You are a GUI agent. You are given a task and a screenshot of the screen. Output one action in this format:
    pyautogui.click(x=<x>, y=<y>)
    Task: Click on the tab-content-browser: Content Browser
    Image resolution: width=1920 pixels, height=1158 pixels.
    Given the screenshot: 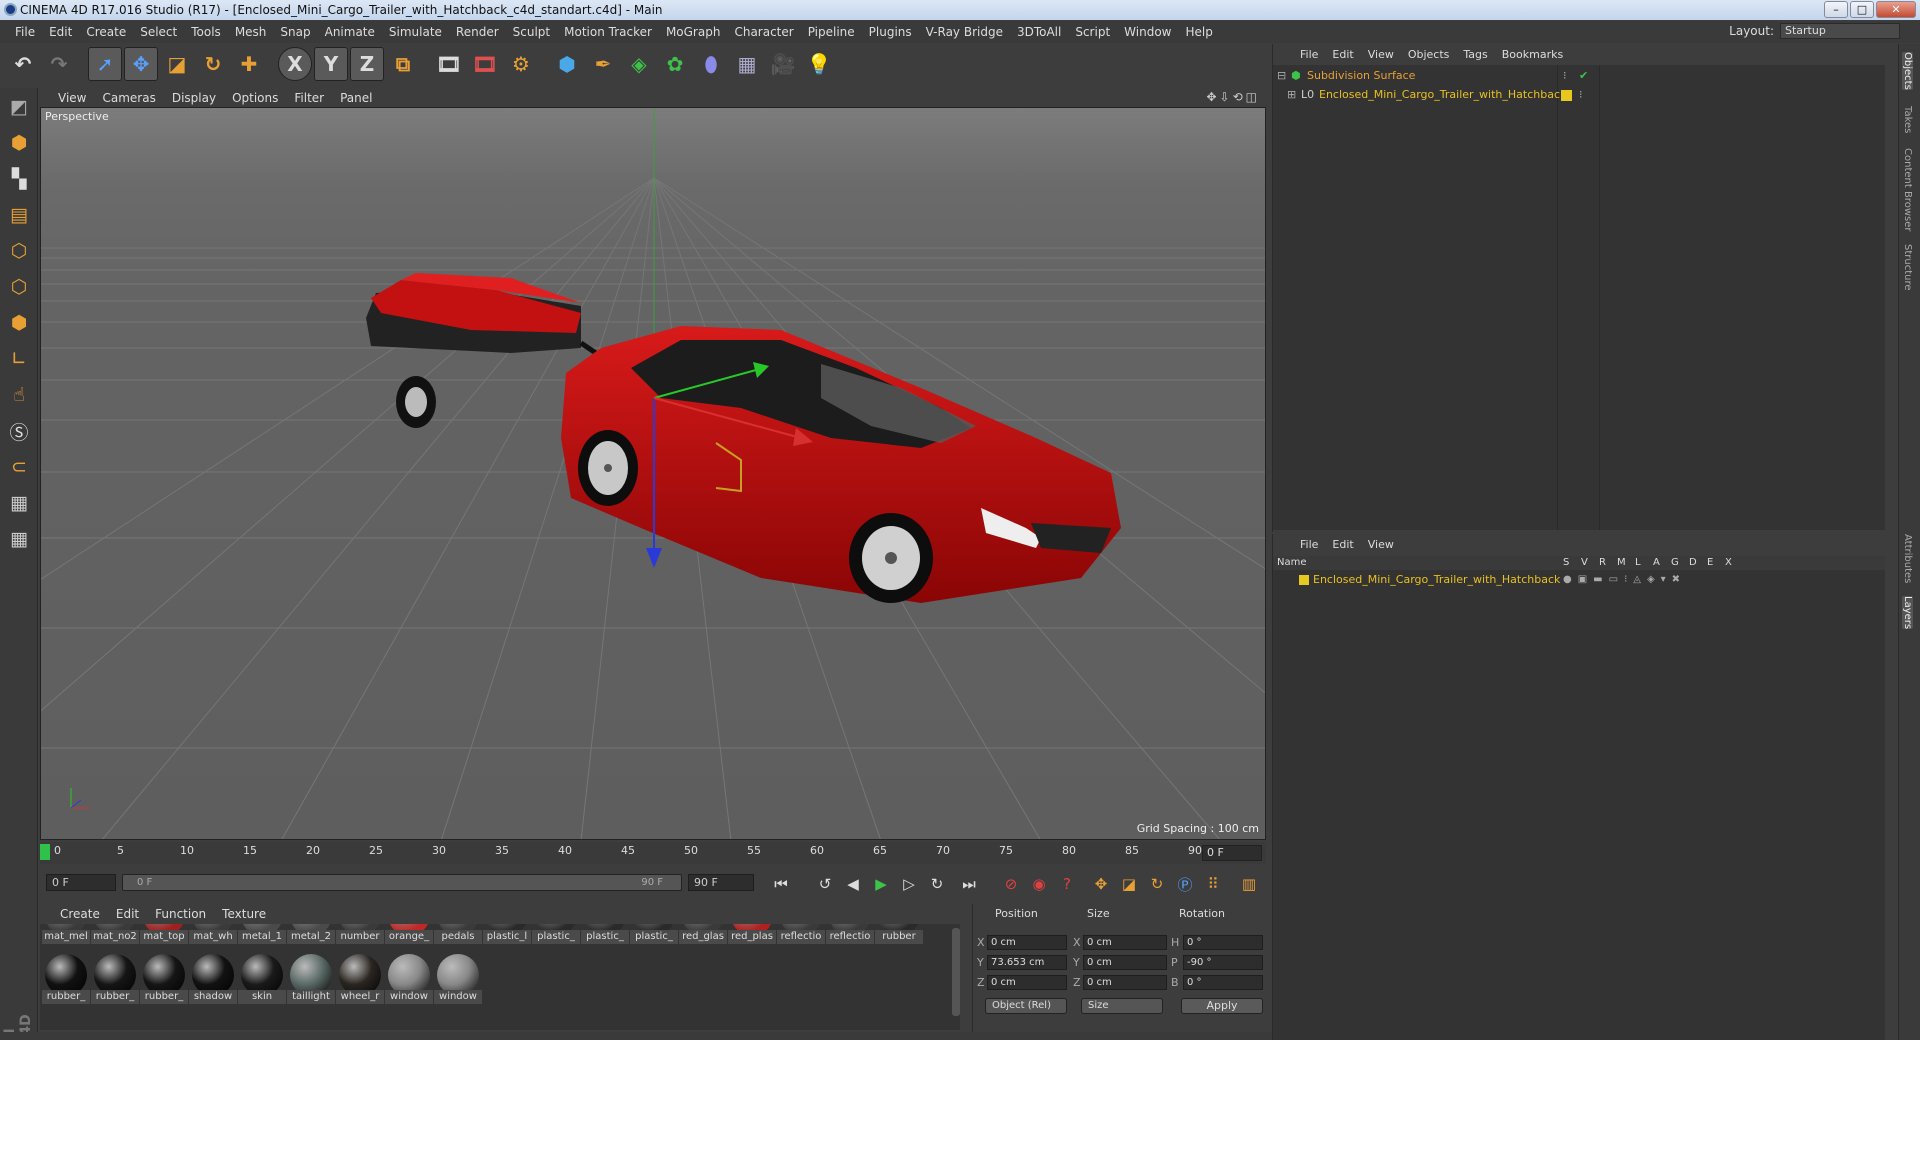 What is the action you would take?
    pyautogui.click(x=1907, y=189)
    